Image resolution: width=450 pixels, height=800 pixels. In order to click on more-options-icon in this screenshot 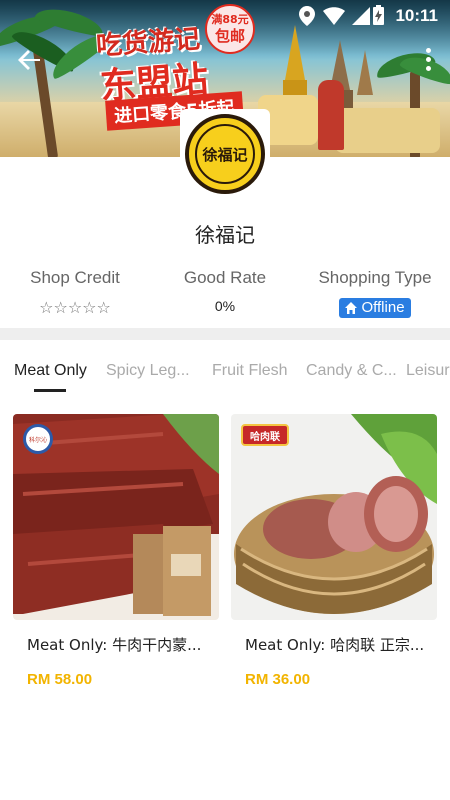, I will do `click(428, 61)`.